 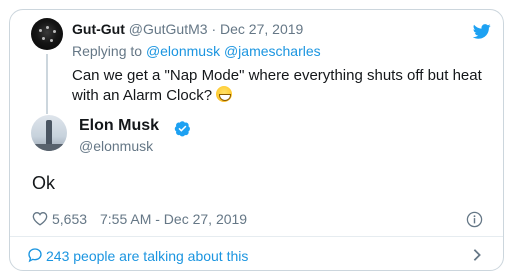 What do you see at coordinates (47, 84) in the screenshot?
I see `thread-connector-line` at bounding box center [47, 84].